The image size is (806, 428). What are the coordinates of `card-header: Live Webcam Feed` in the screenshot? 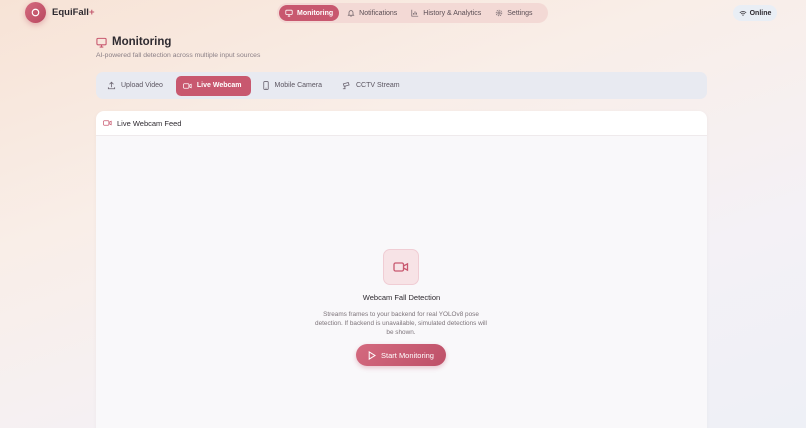 It's located at (401, 123).